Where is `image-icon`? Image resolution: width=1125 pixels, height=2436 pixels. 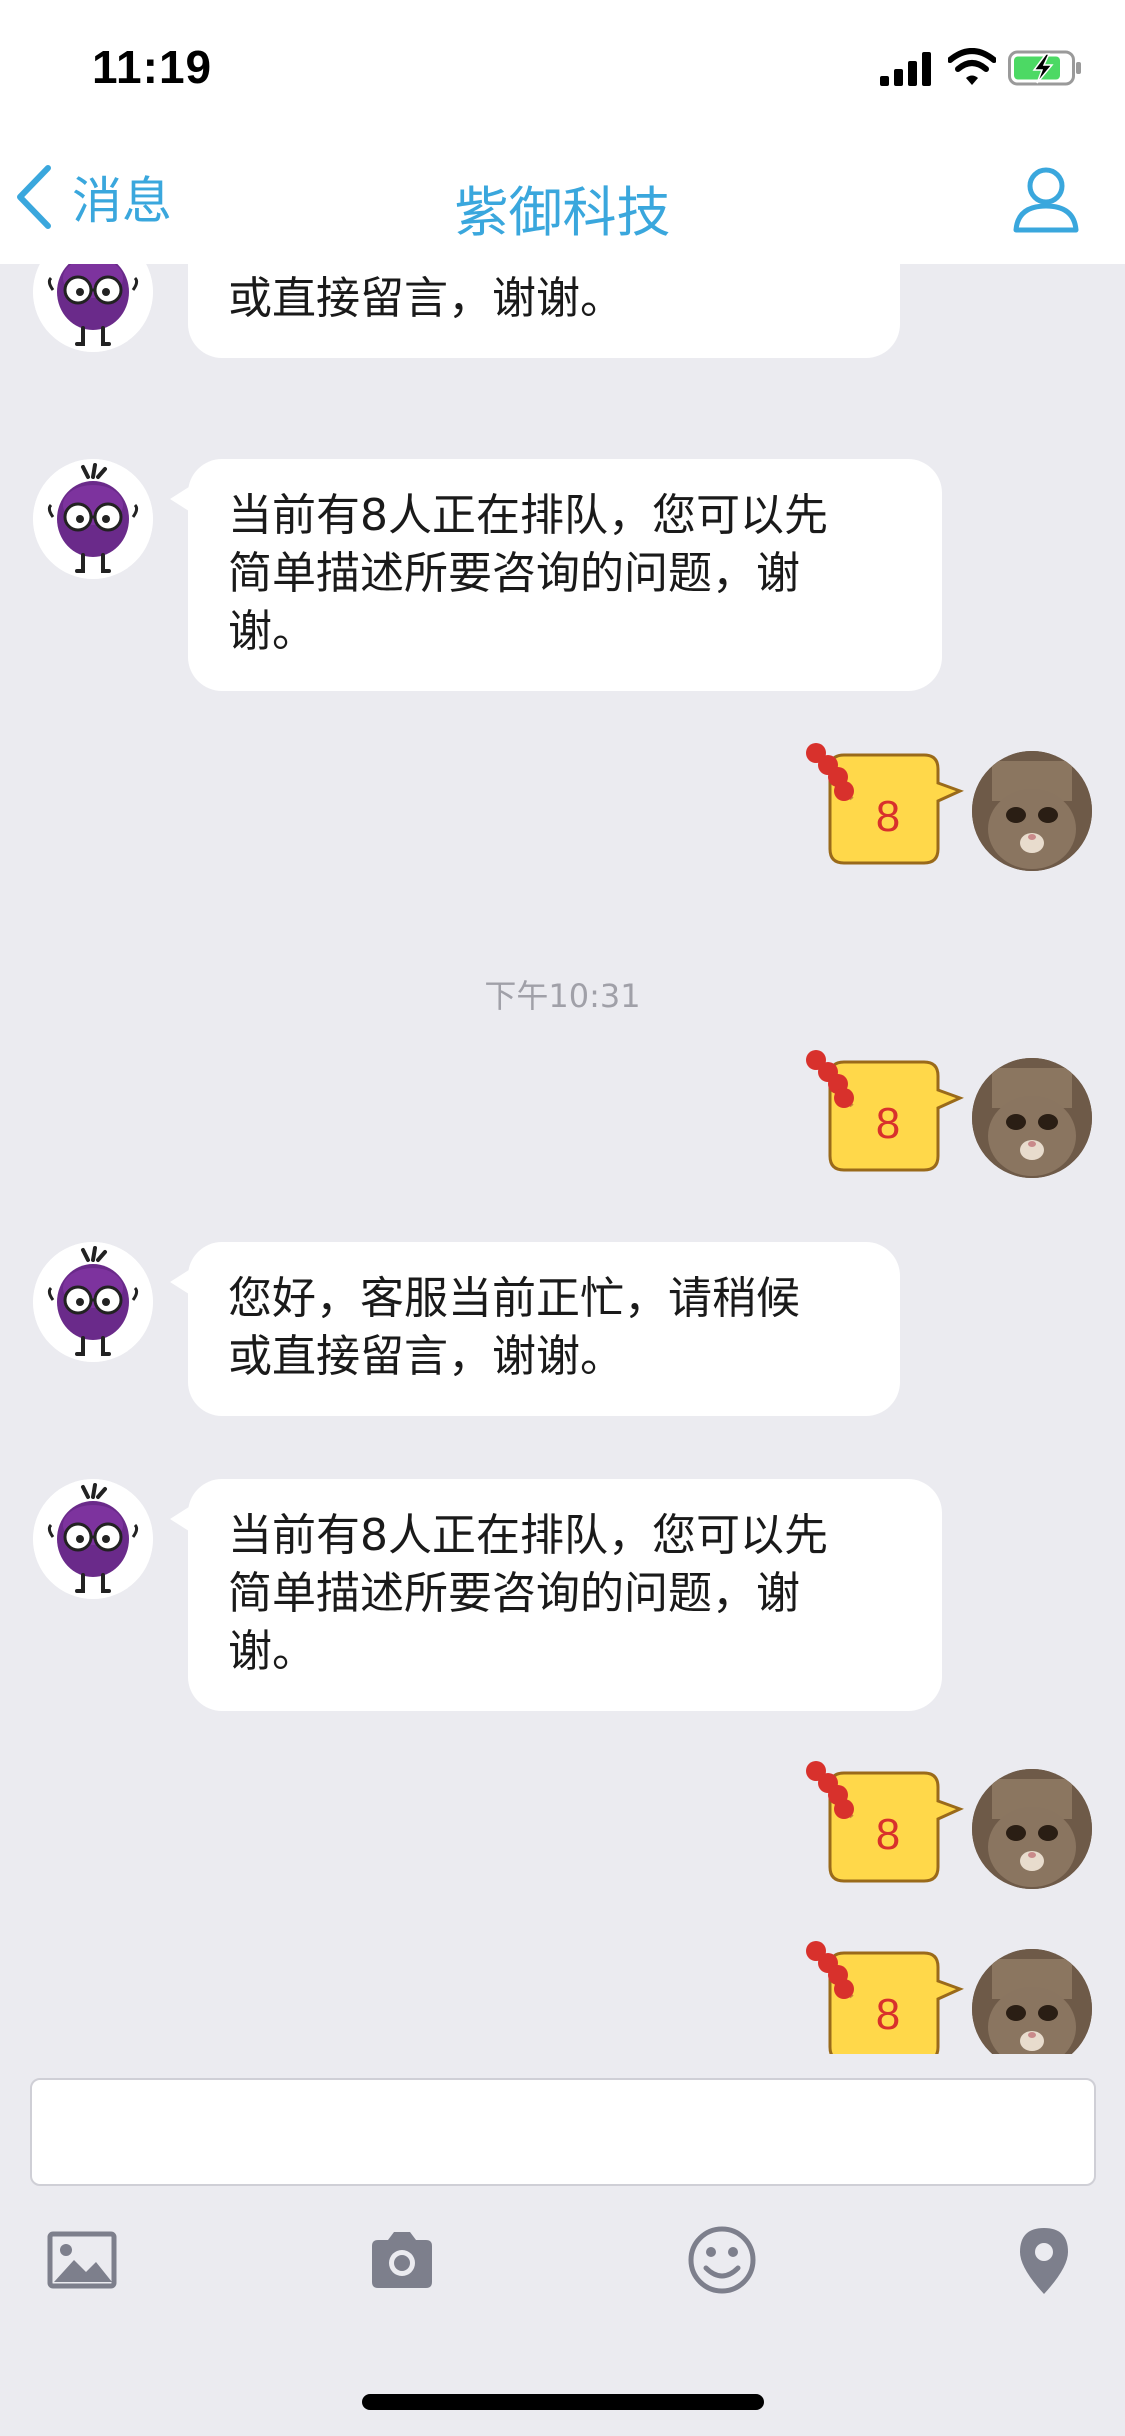
image-icon is located at coordinates (82, 2260).